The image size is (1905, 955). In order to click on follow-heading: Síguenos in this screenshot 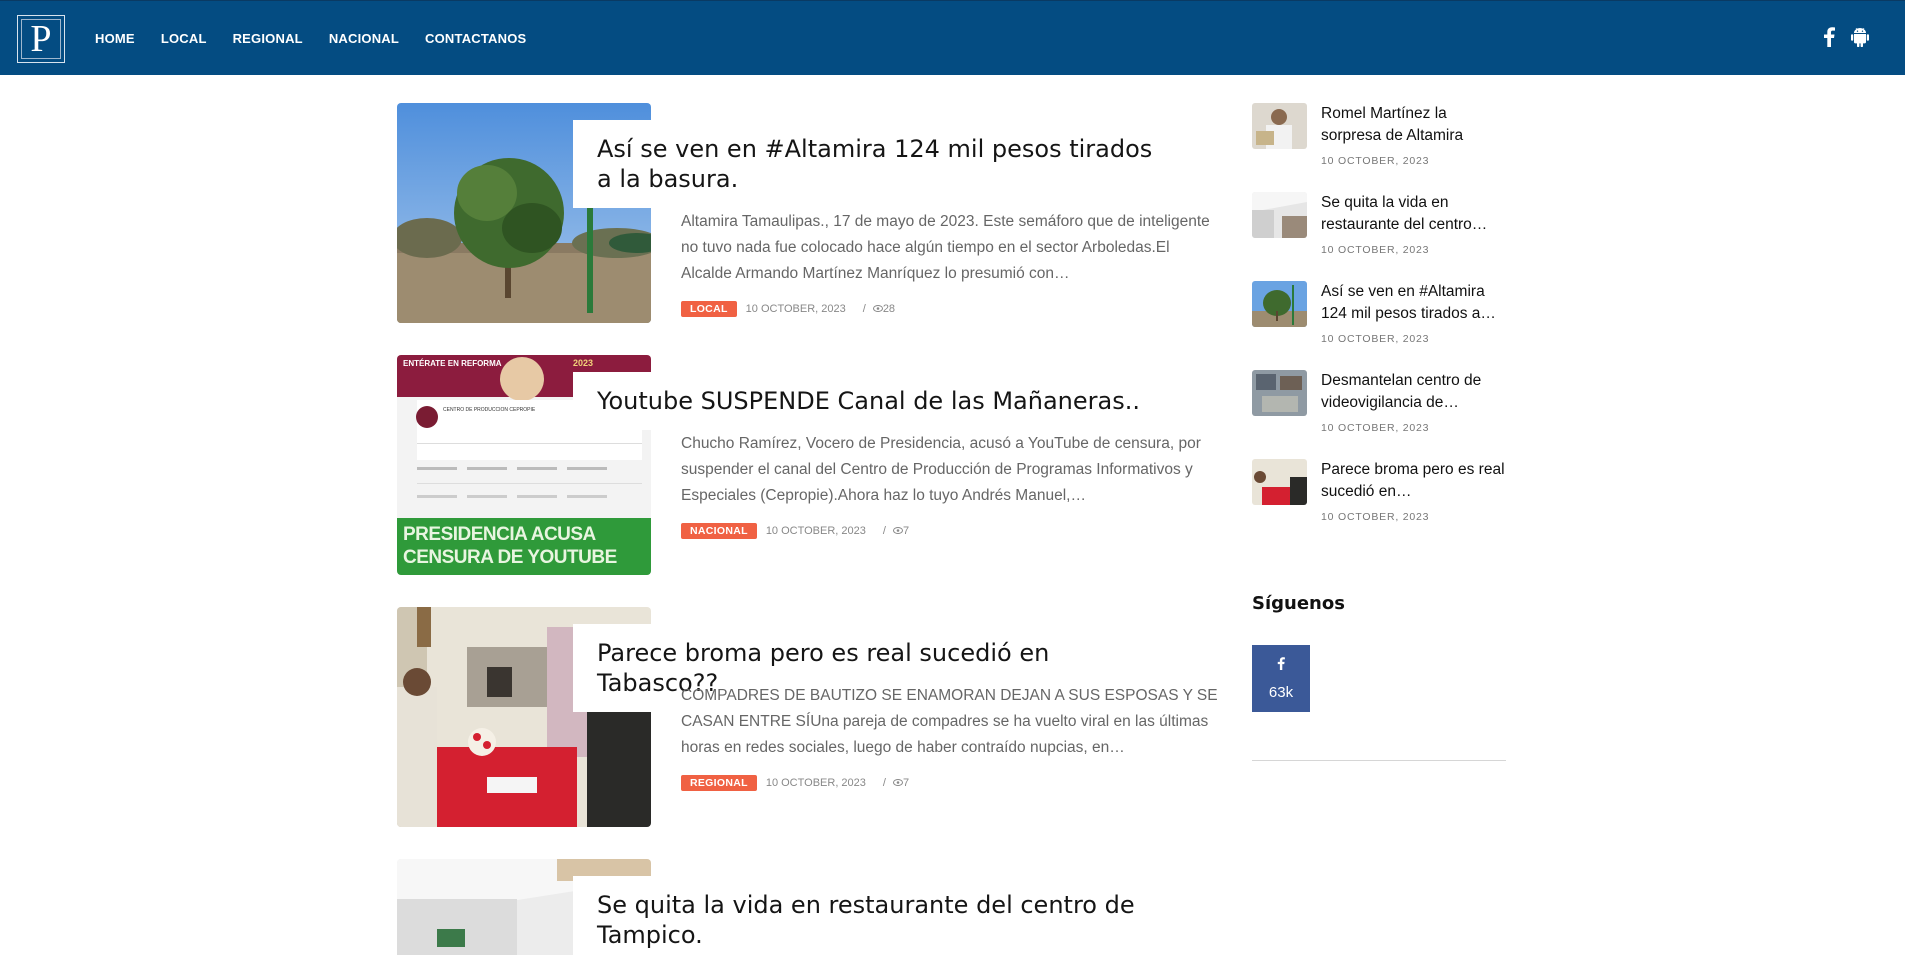, I will do `click(1298, 603)`.